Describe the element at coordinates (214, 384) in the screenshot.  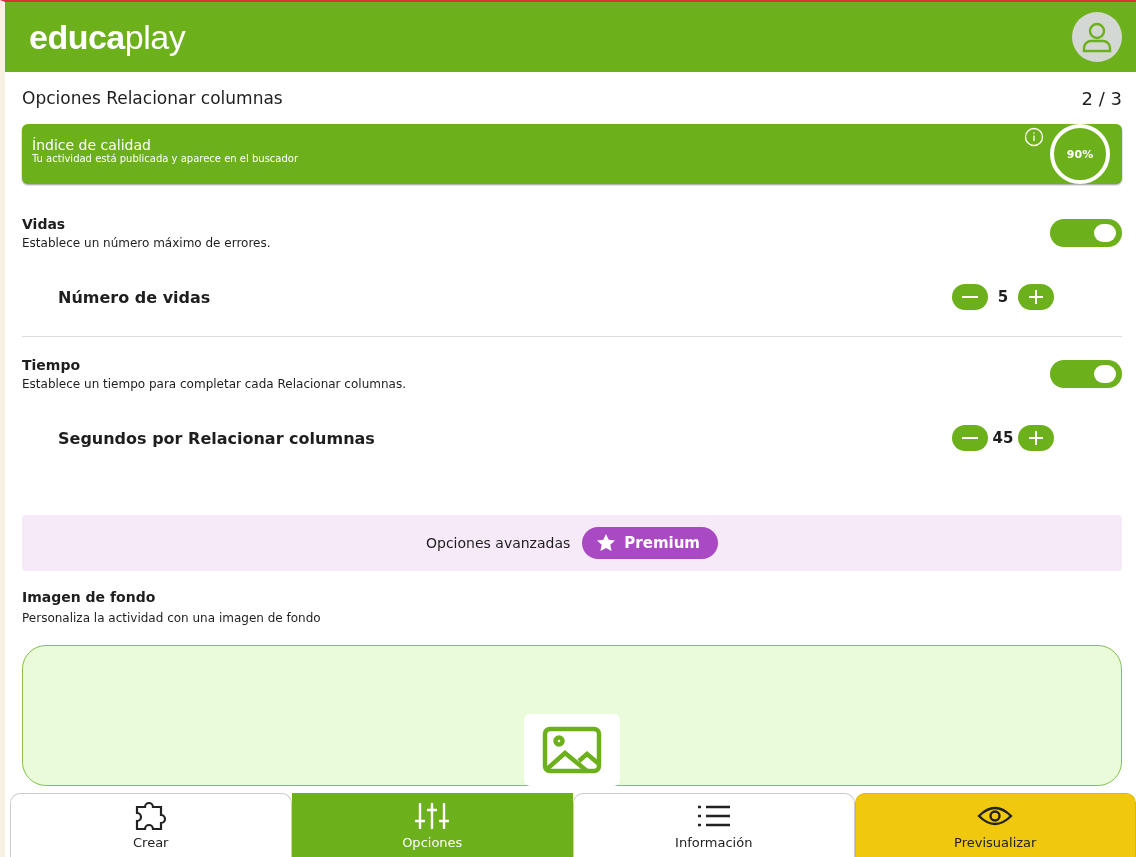
I see `option-description: Establece un tiempo para completar cada Relacionar columnas.` at that location.